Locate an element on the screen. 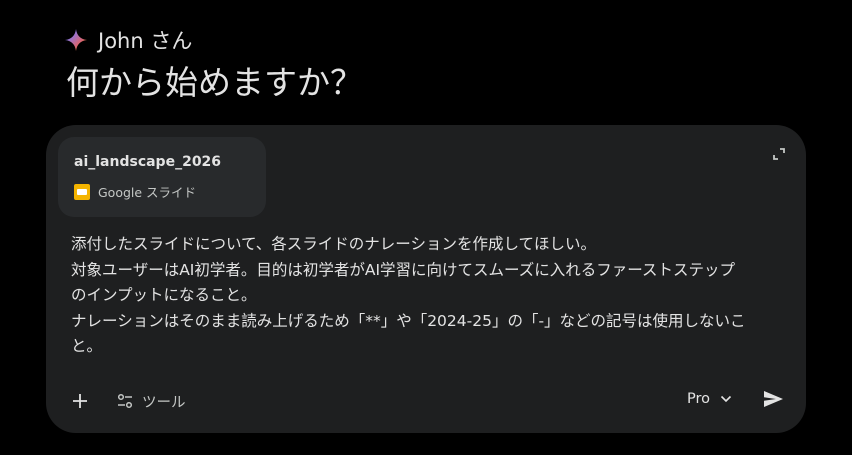 The height and width of the screenshot is (455, 852). composer-toolbar-left: ツール is located at coordinates (127, 401).